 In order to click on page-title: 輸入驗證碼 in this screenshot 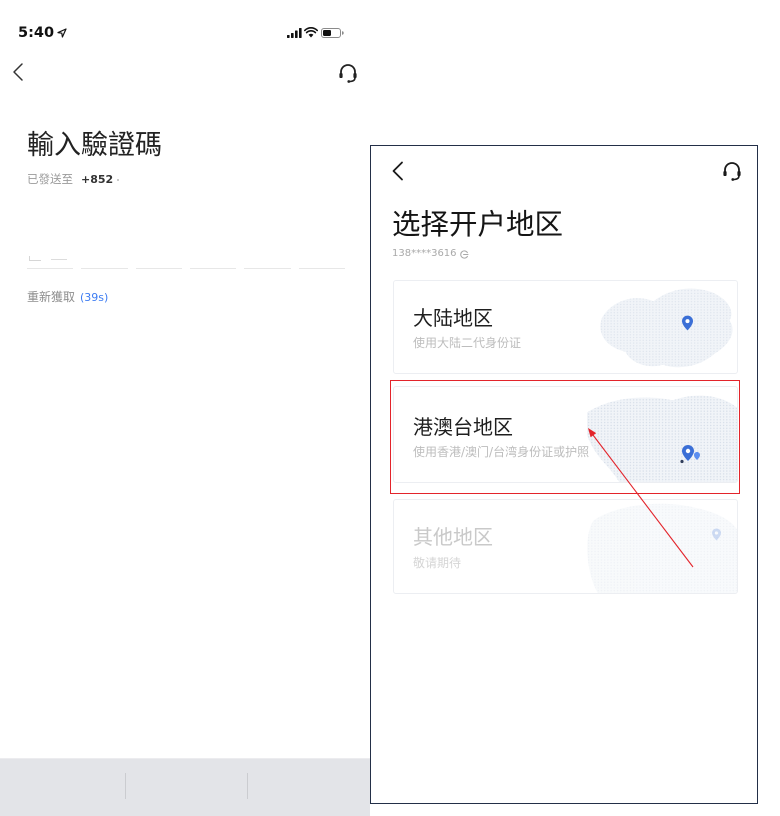, I will do `click(94, 145)`.